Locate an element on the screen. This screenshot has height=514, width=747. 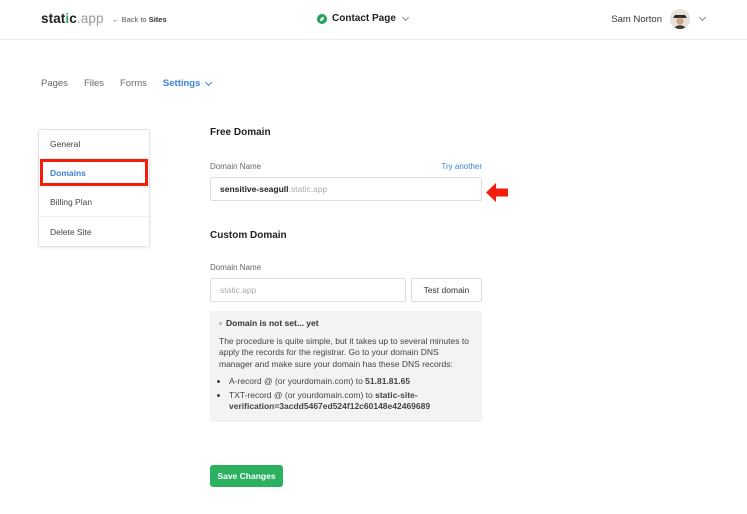
tab-settings-label: Settings is located at coordinates (181, 83).